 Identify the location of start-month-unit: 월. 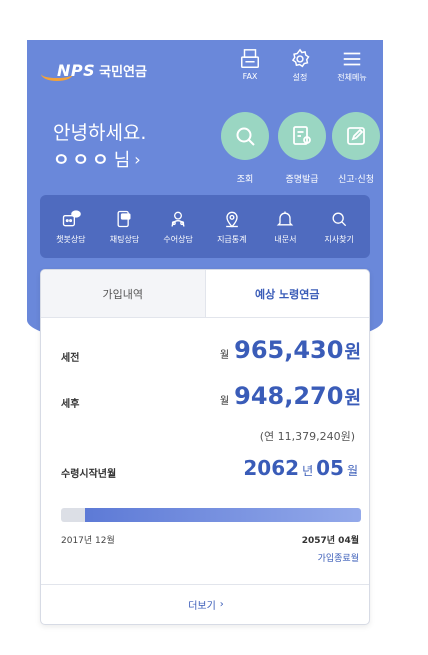
(352, 471).